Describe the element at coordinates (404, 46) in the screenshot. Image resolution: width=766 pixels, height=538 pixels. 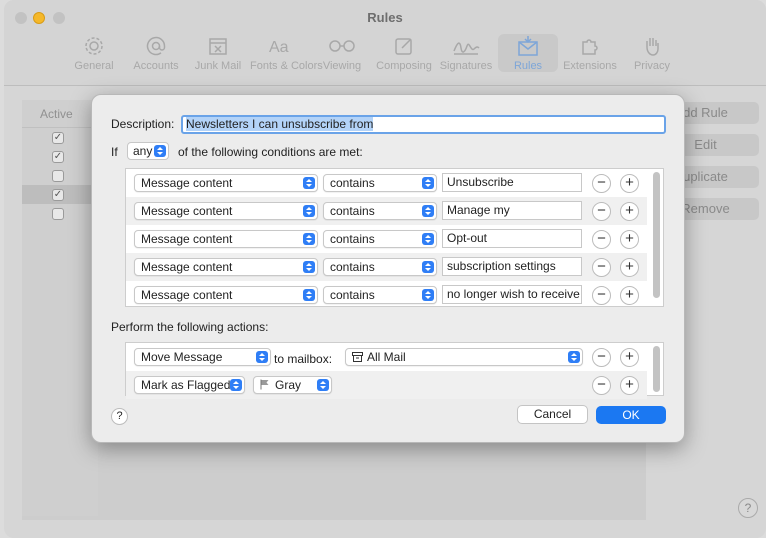
I see `compose-icon` at that location.